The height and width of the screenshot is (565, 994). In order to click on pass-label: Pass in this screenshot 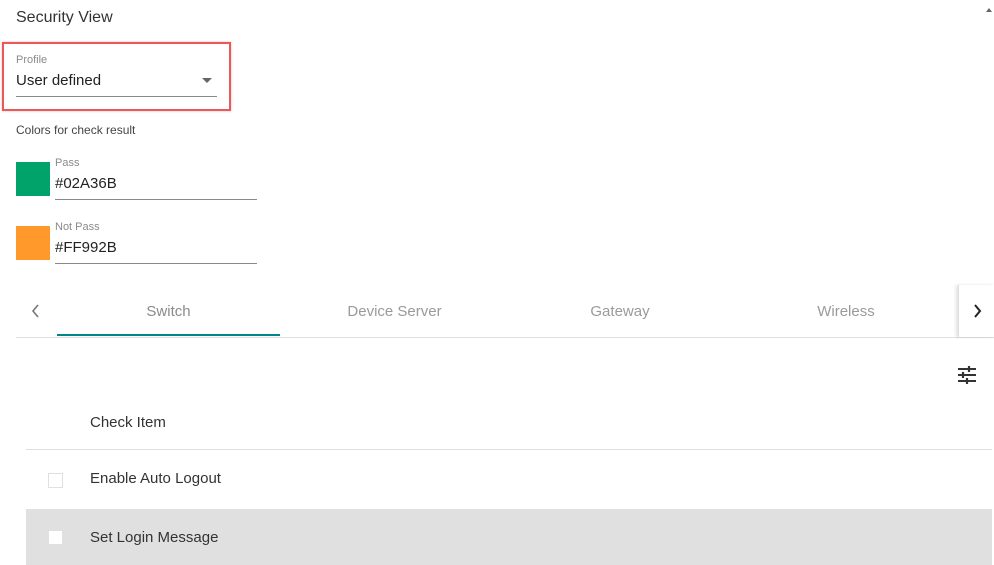, I will do `click(67, 163)`.